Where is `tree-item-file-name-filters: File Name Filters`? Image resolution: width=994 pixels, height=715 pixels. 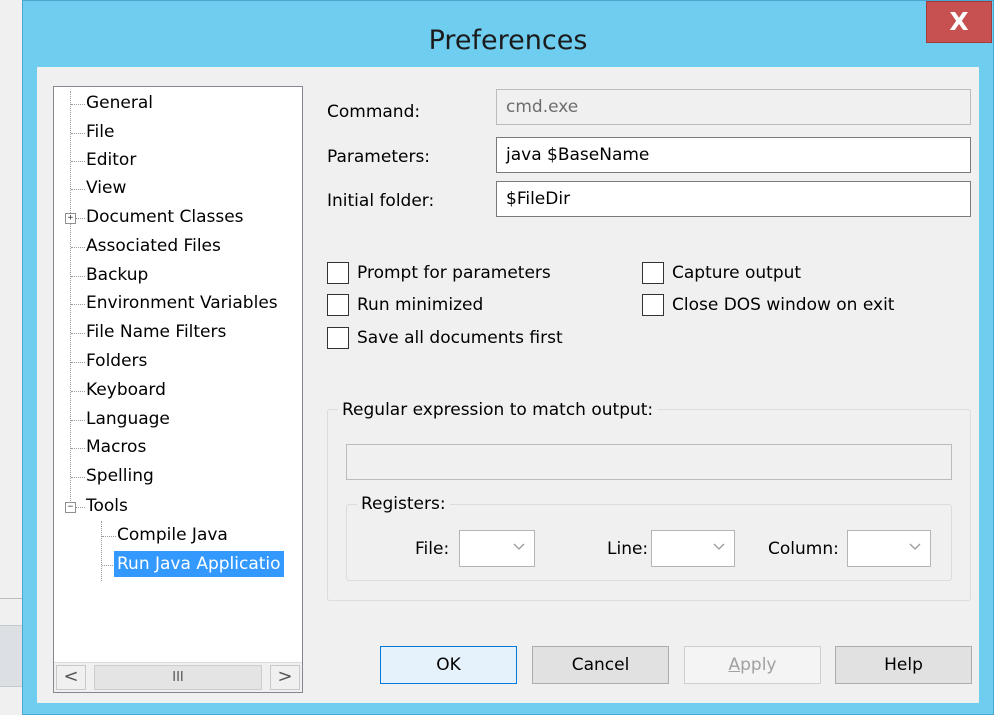 tree-item-file-name-filters: File Name Filters is located at coordinates (156, 332).